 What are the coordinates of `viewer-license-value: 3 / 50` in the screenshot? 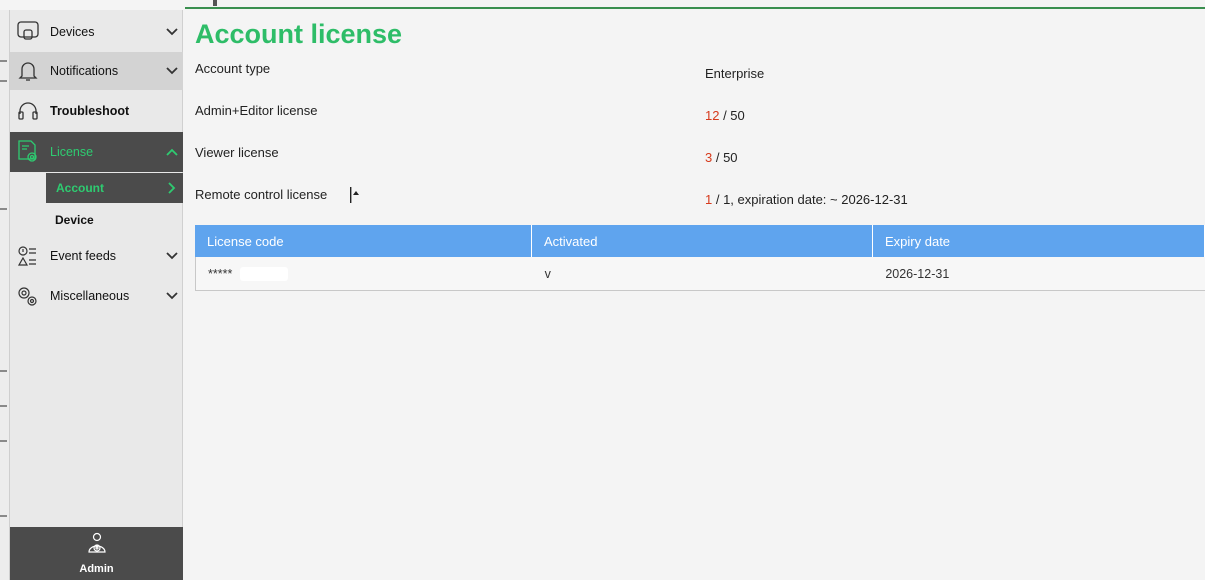 It's located at (721, 157).